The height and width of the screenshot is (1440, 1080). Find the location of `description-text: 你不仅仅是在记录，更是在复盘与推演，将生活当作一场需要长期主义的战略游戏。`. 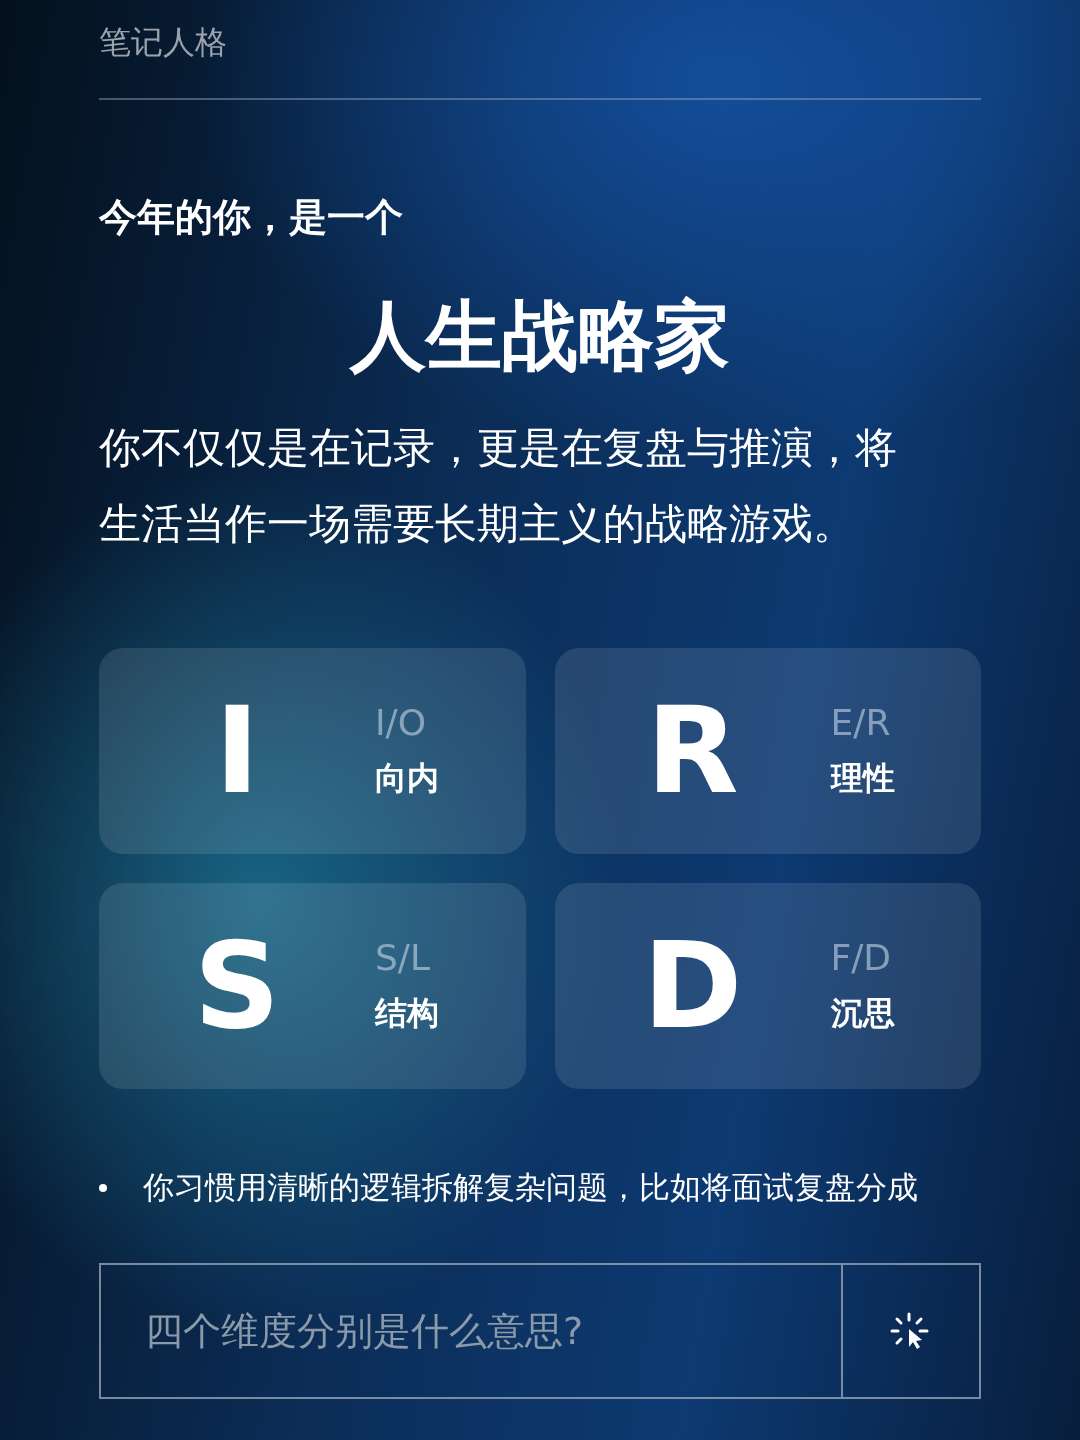

description-text: 你不仅仅是在记录，更是在复盘与推演，将生活当作一场需要长期主义的战略游戏。 is located at coordinates (498, 486).